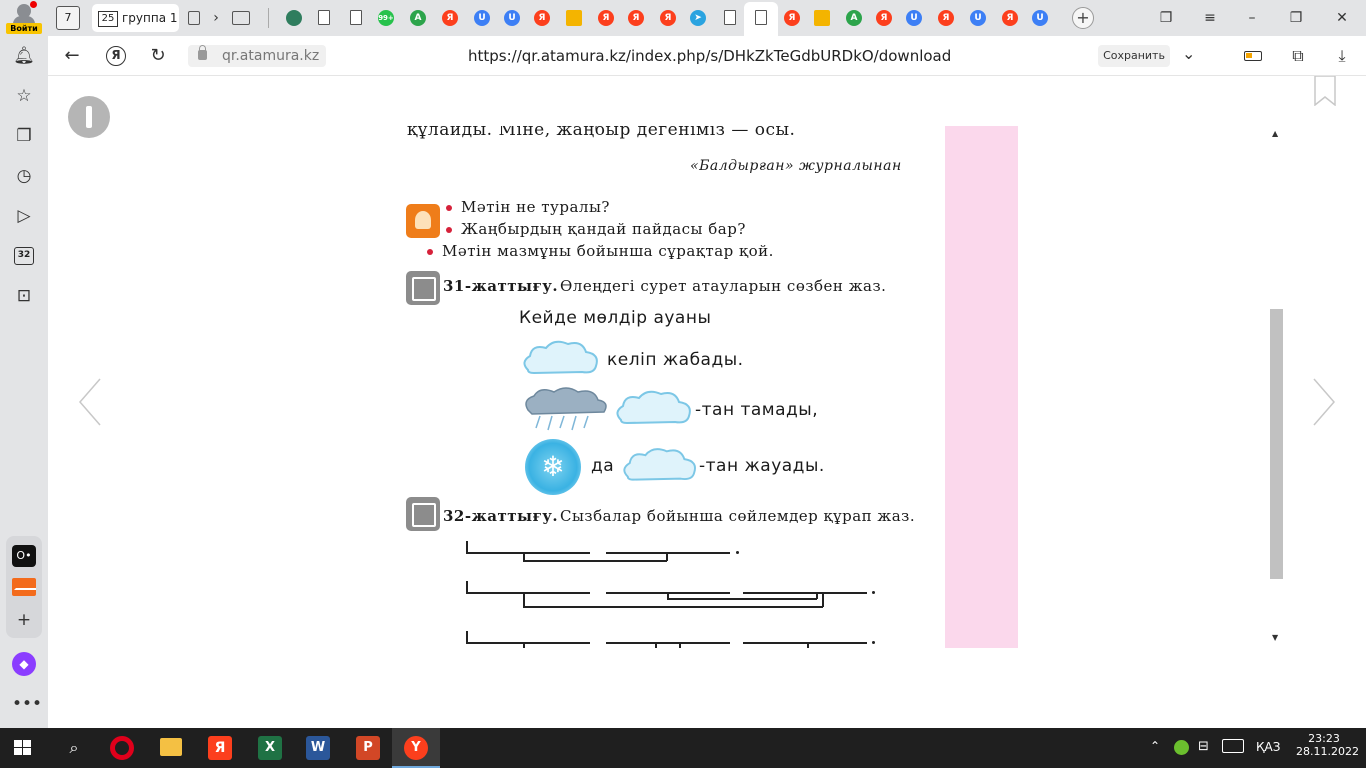 The height and width of the screenshot is (768, 1366). What do you see at coordinates (1253, 56) in the screenshot?
I see `battery-icon` at bounding box center [1253, 56].